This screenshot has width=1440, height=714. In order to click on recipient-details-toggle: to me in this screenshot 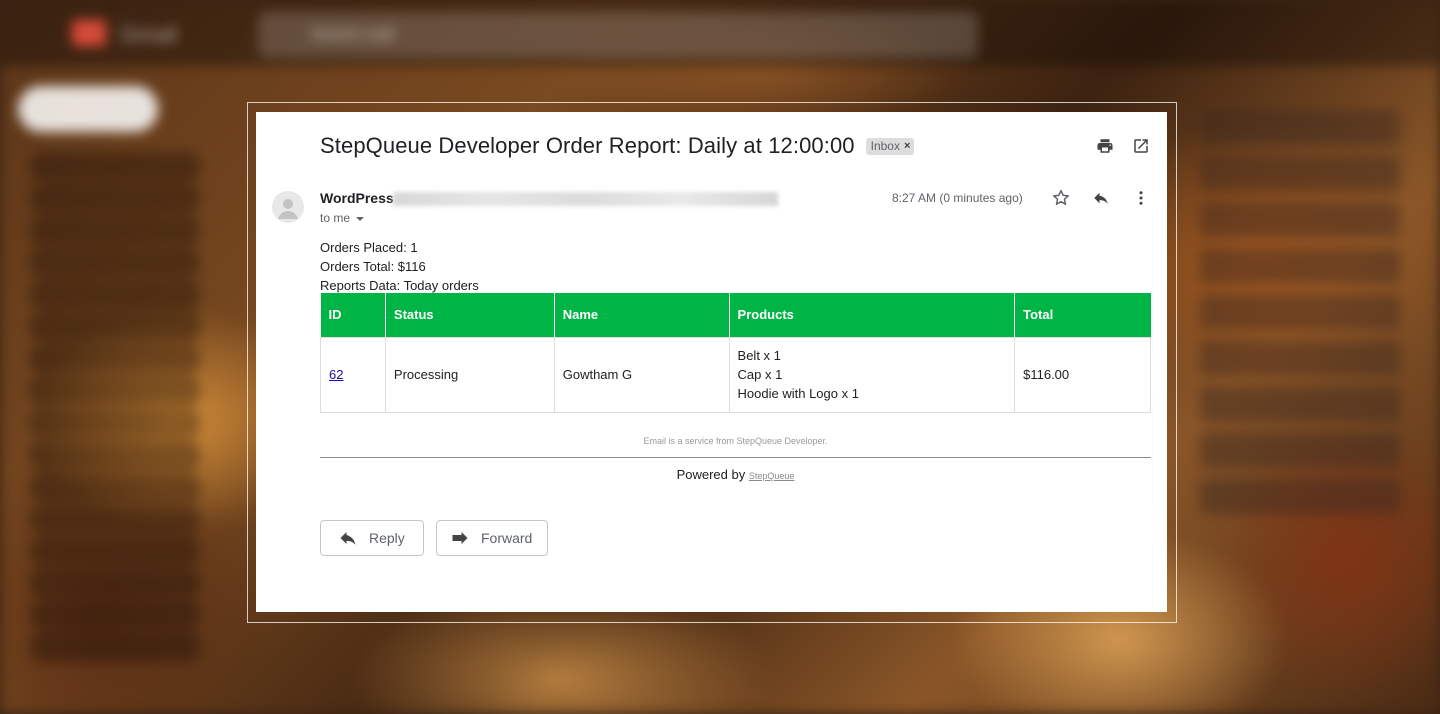, I will do `click(342, 218)`.